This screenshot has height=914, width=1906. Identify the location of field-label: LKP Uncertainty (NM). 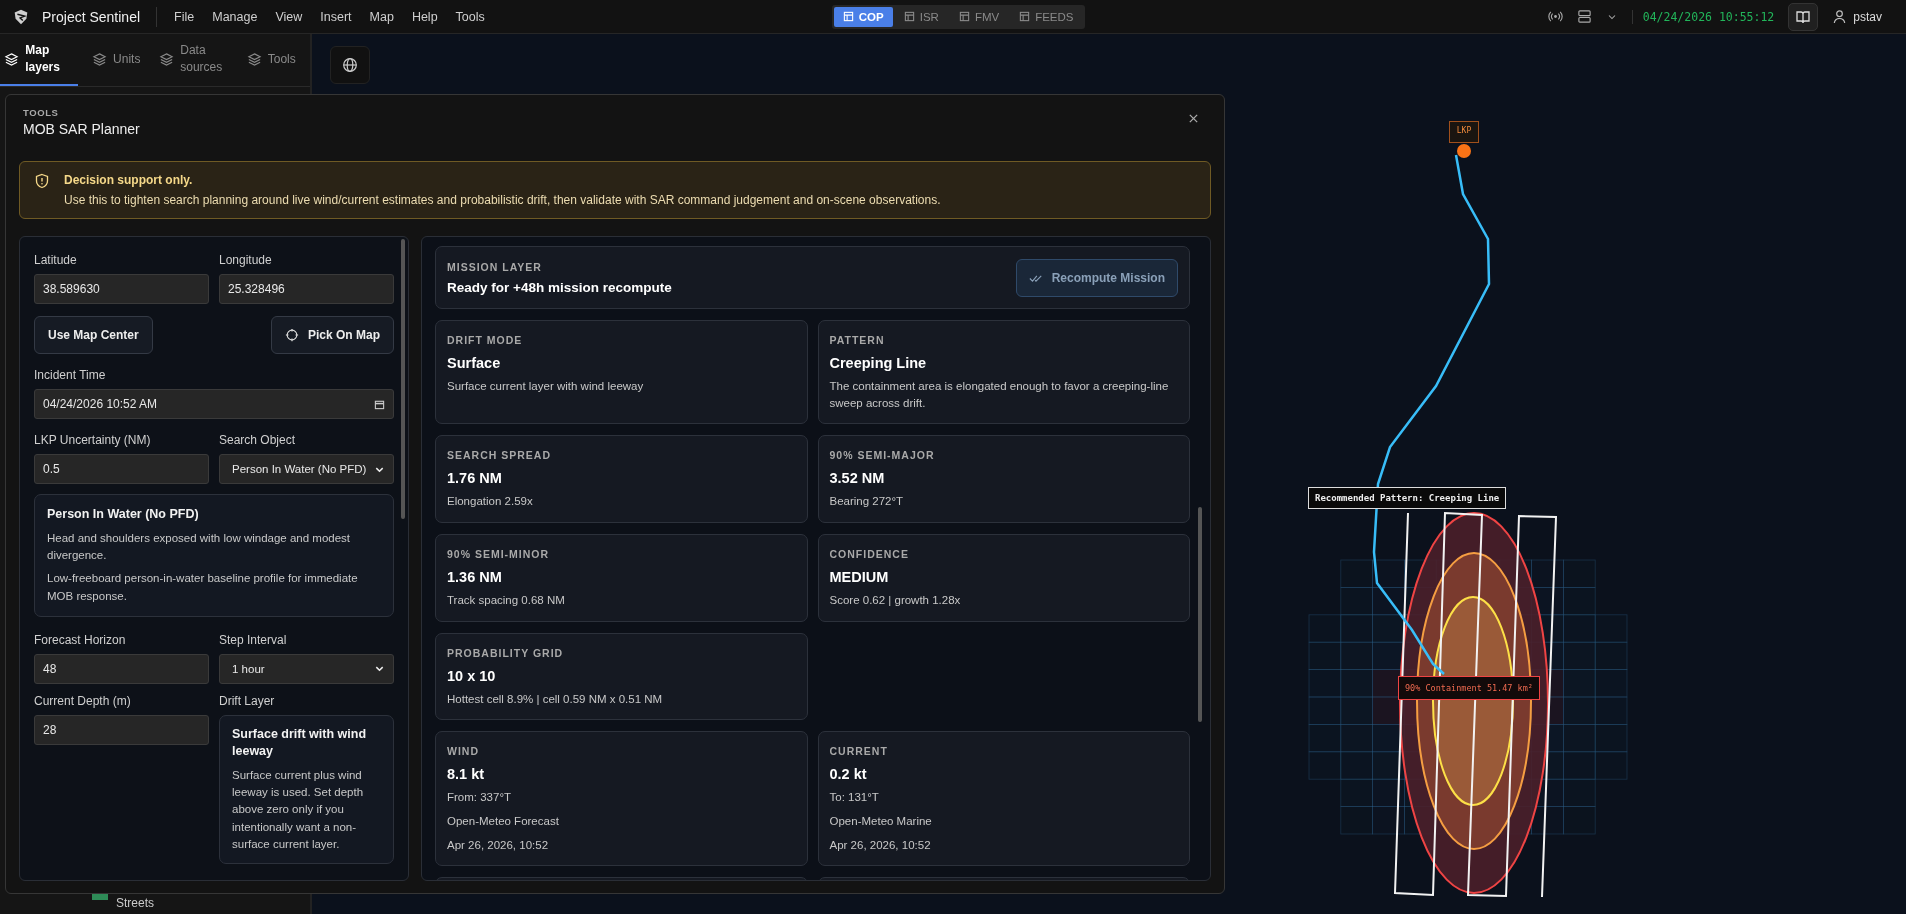
(93, 440).